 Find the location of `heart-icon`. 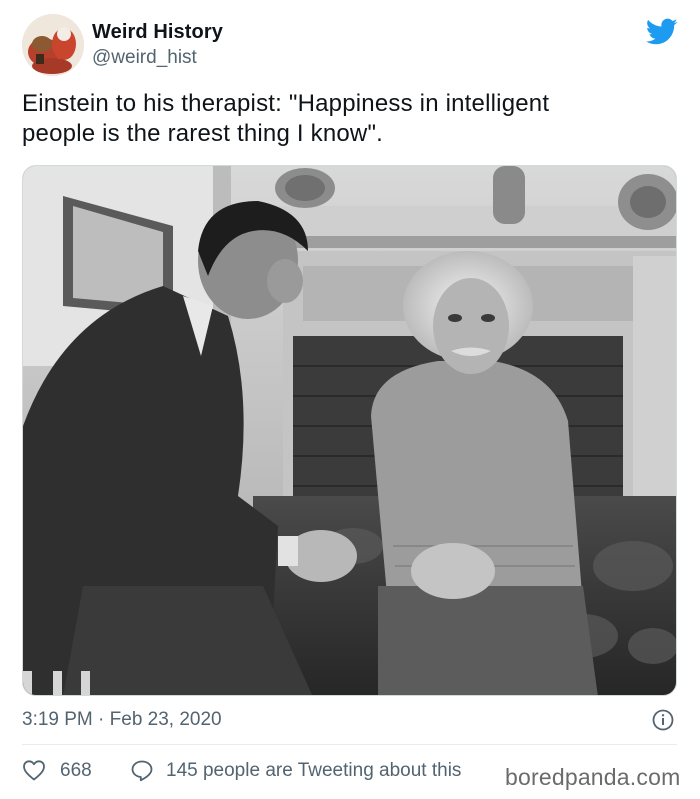

heart-icon is located at coordinates (34, 770).